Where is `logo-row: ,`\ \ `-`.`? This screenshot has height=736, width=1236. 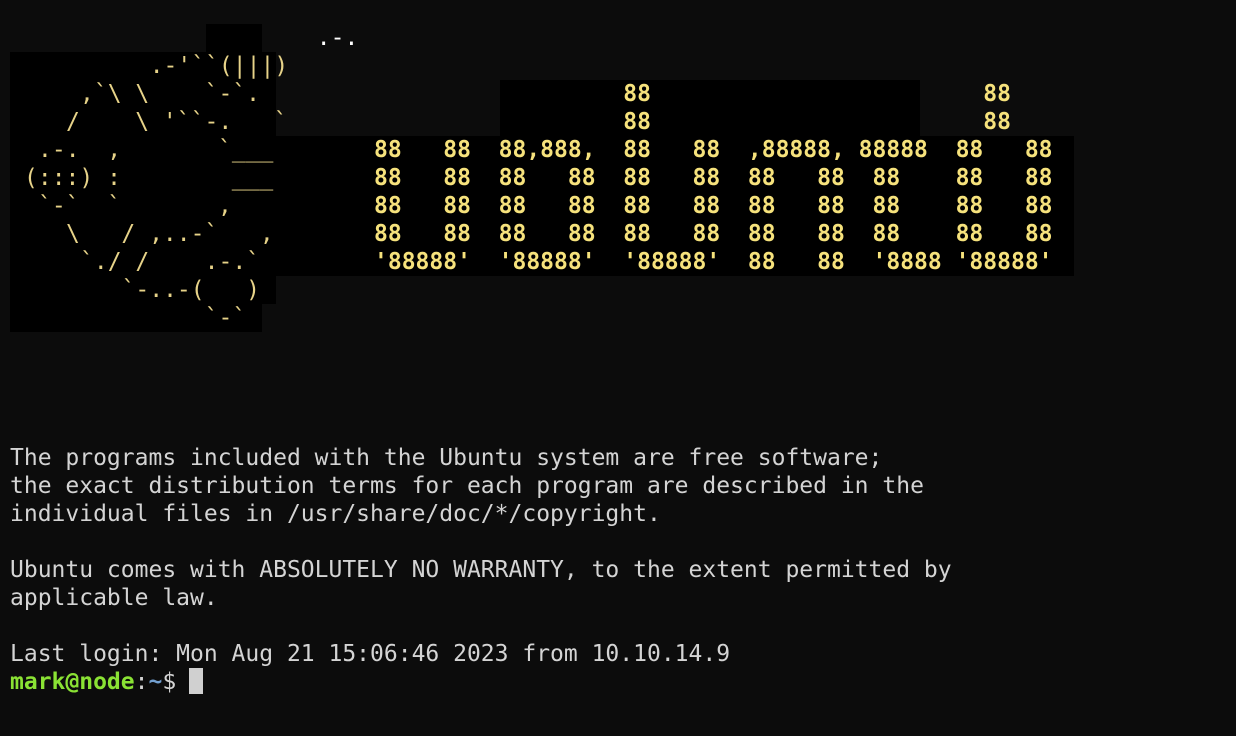
logo-row: ,`\ \ `-`. is located at coordinates (170, 94).